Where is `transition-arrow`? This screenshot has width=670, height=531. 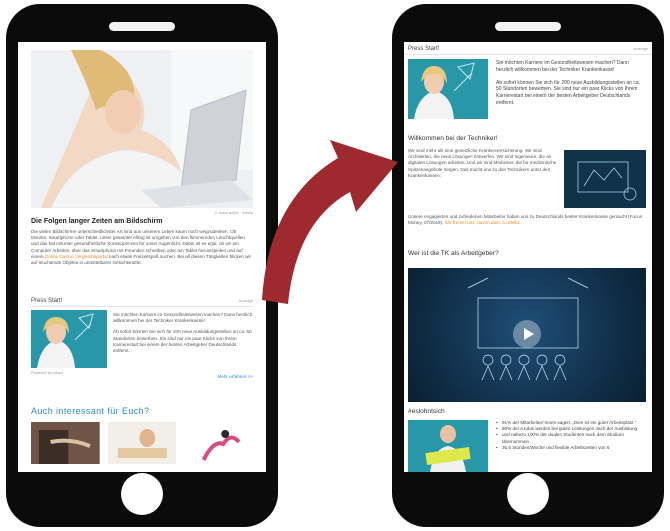
transition-arrow is located at coordinates (330, 222).